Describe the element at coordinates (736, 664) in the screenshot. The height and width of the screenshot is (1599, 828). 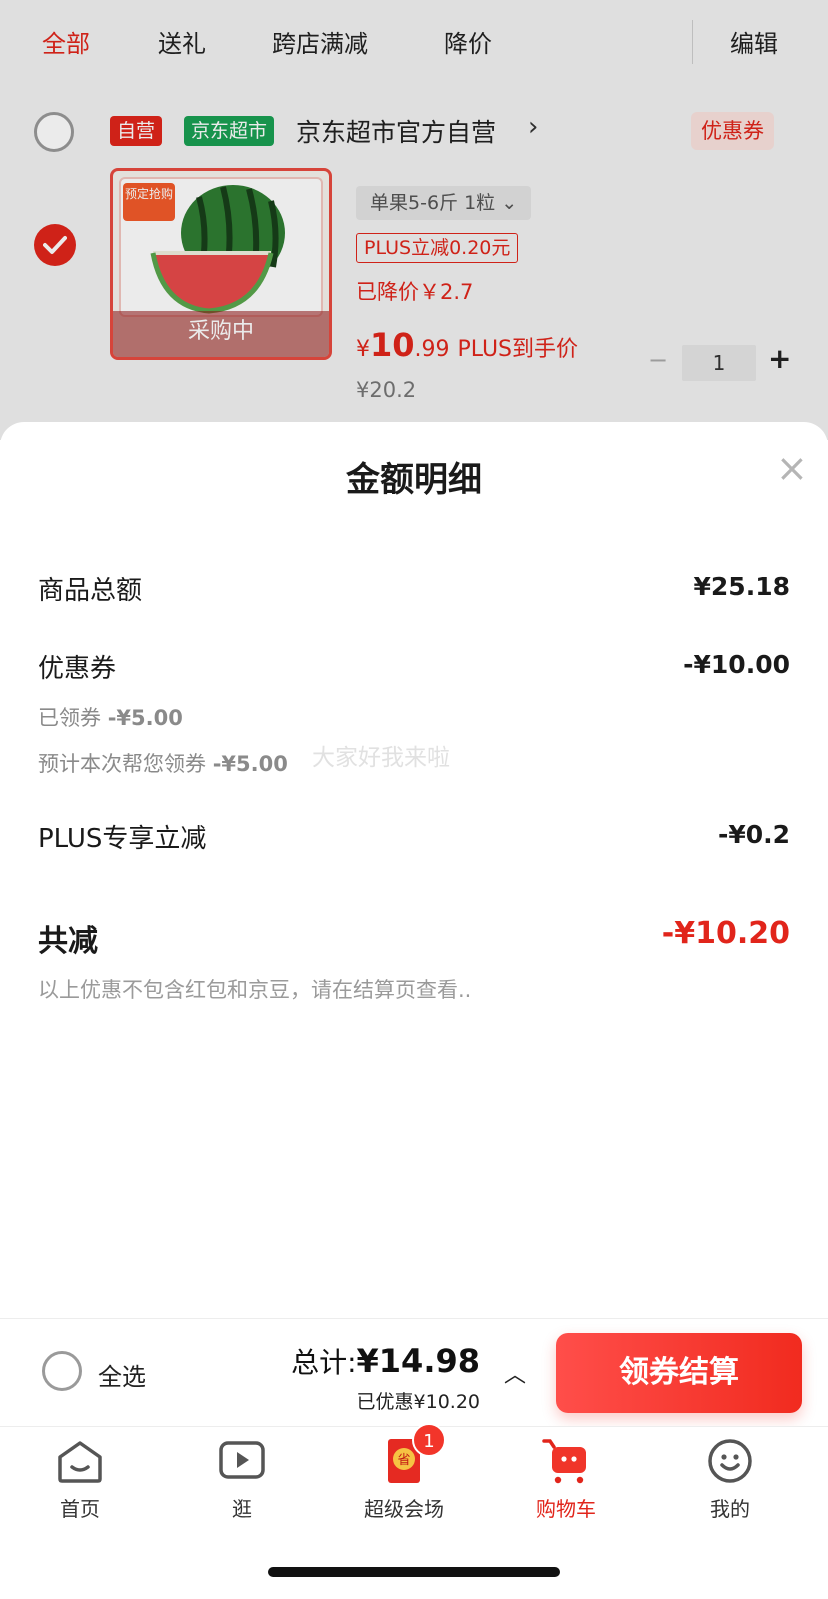
I see `coupon-value: -¥10.00` at that location.